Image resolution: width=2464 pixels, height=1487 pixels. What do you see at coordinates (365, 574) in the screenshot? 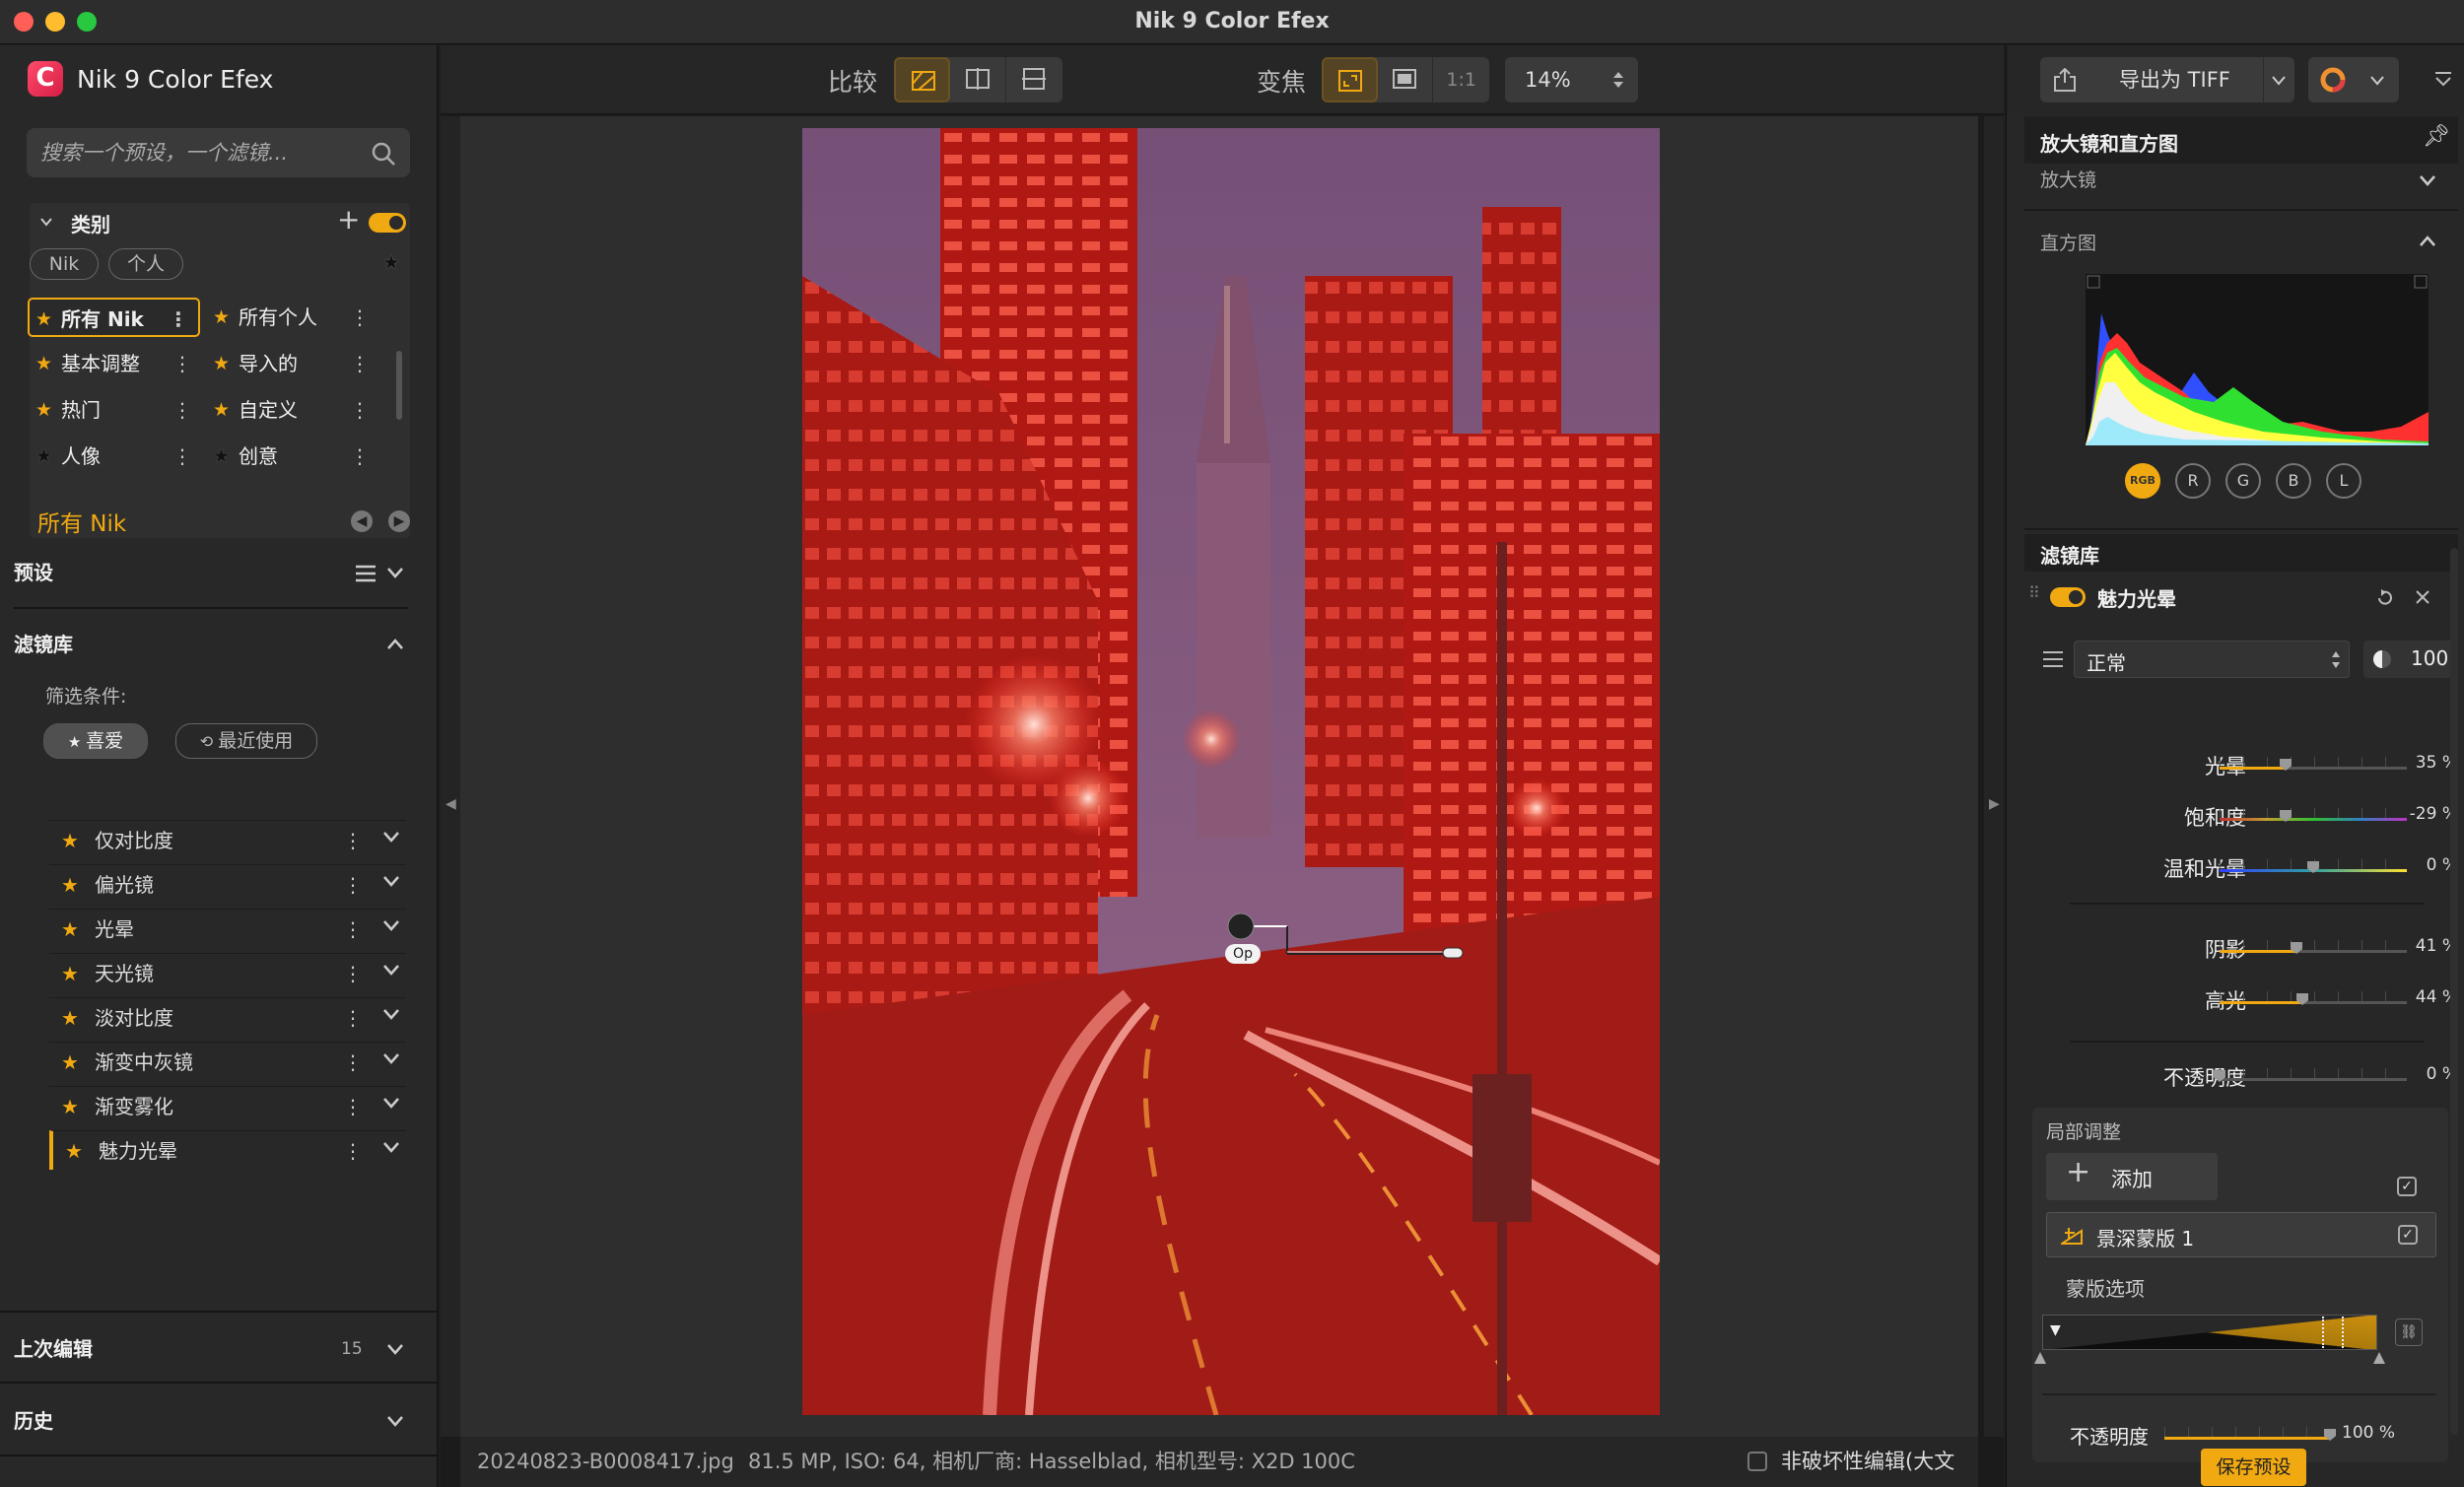
I see `list-icon` at bounding box center [365, 574].